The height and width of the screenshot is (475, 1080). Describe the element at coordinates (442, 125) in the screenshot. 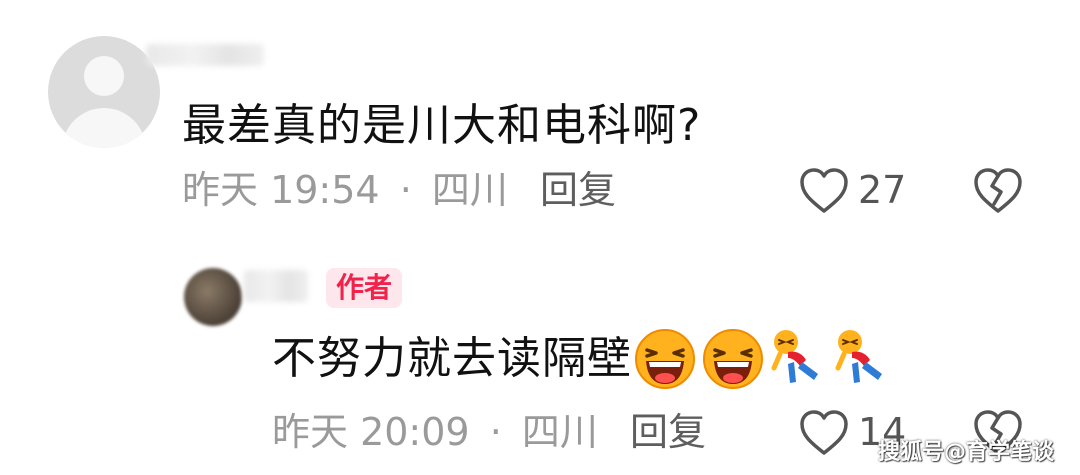

I see `comment-text: 最差真的是川大和电科啊?` at that location.